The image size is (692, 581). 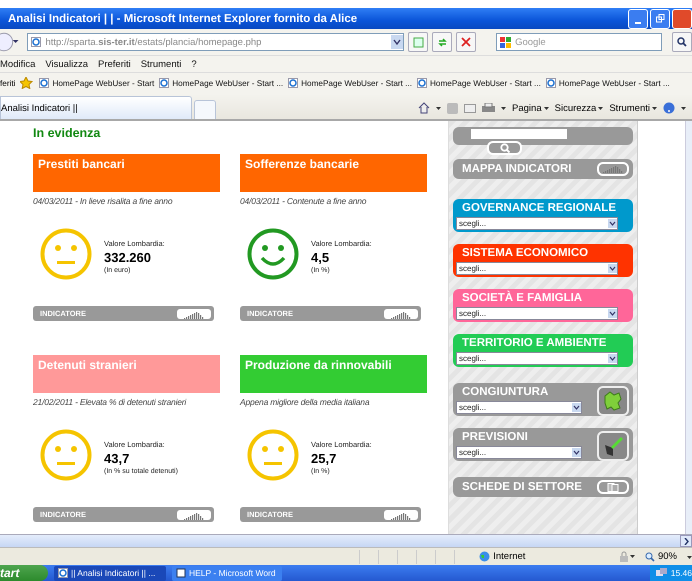 I want to click on restore-button, so click(x=660, y=18).